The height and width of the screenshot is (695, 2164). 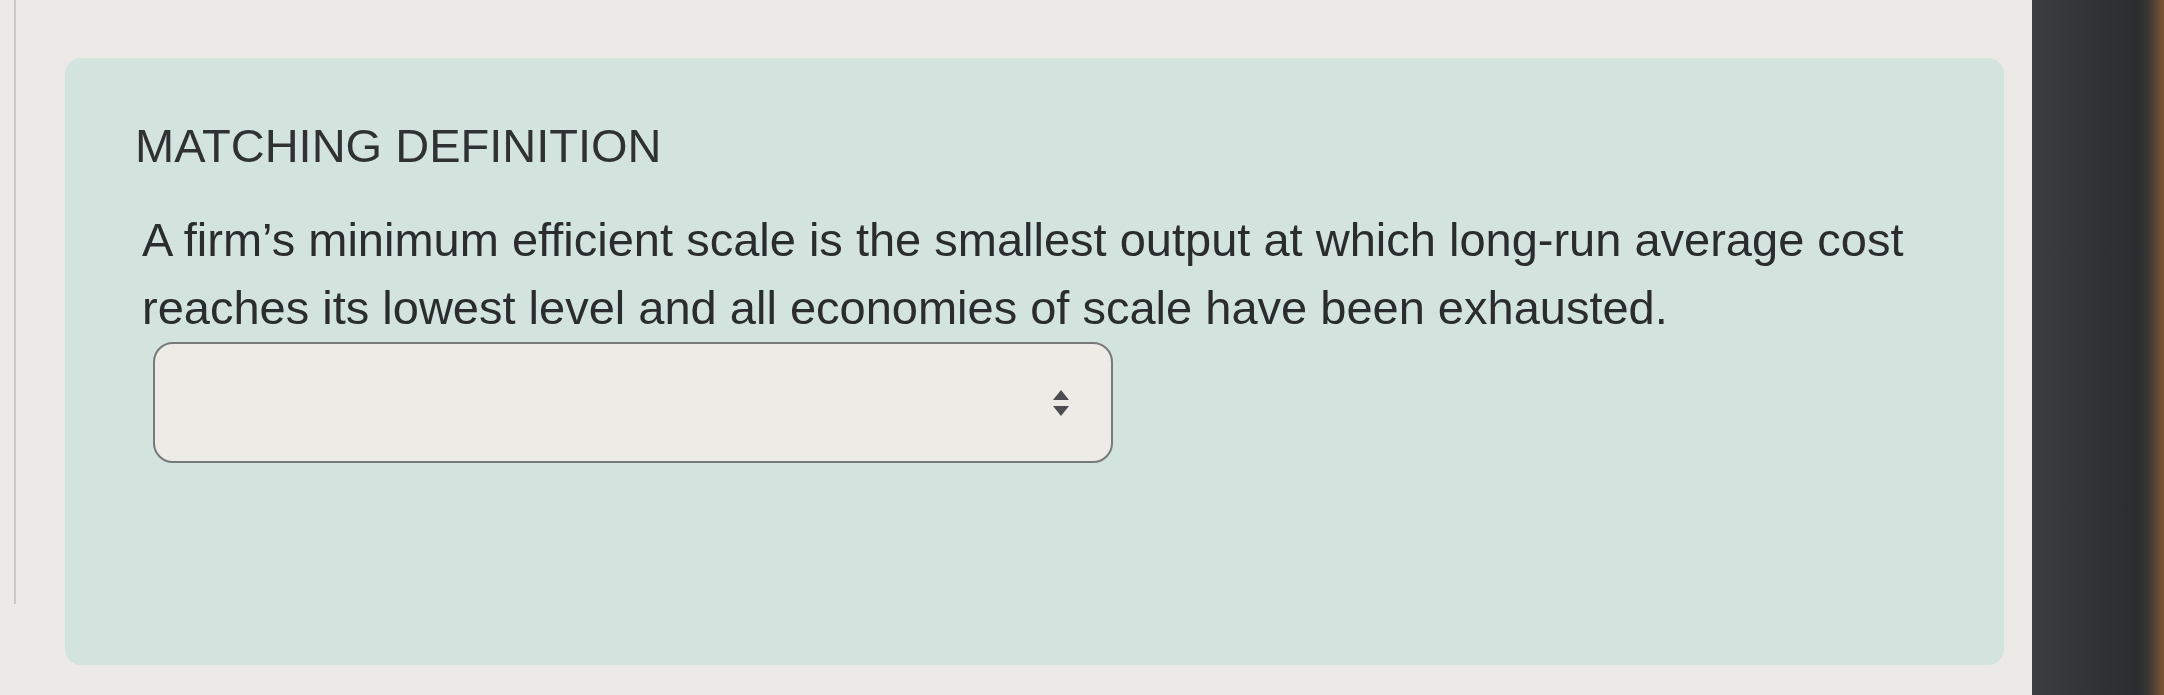 I want to click on up-down-caret-icon, so click(x=1061, y=402).